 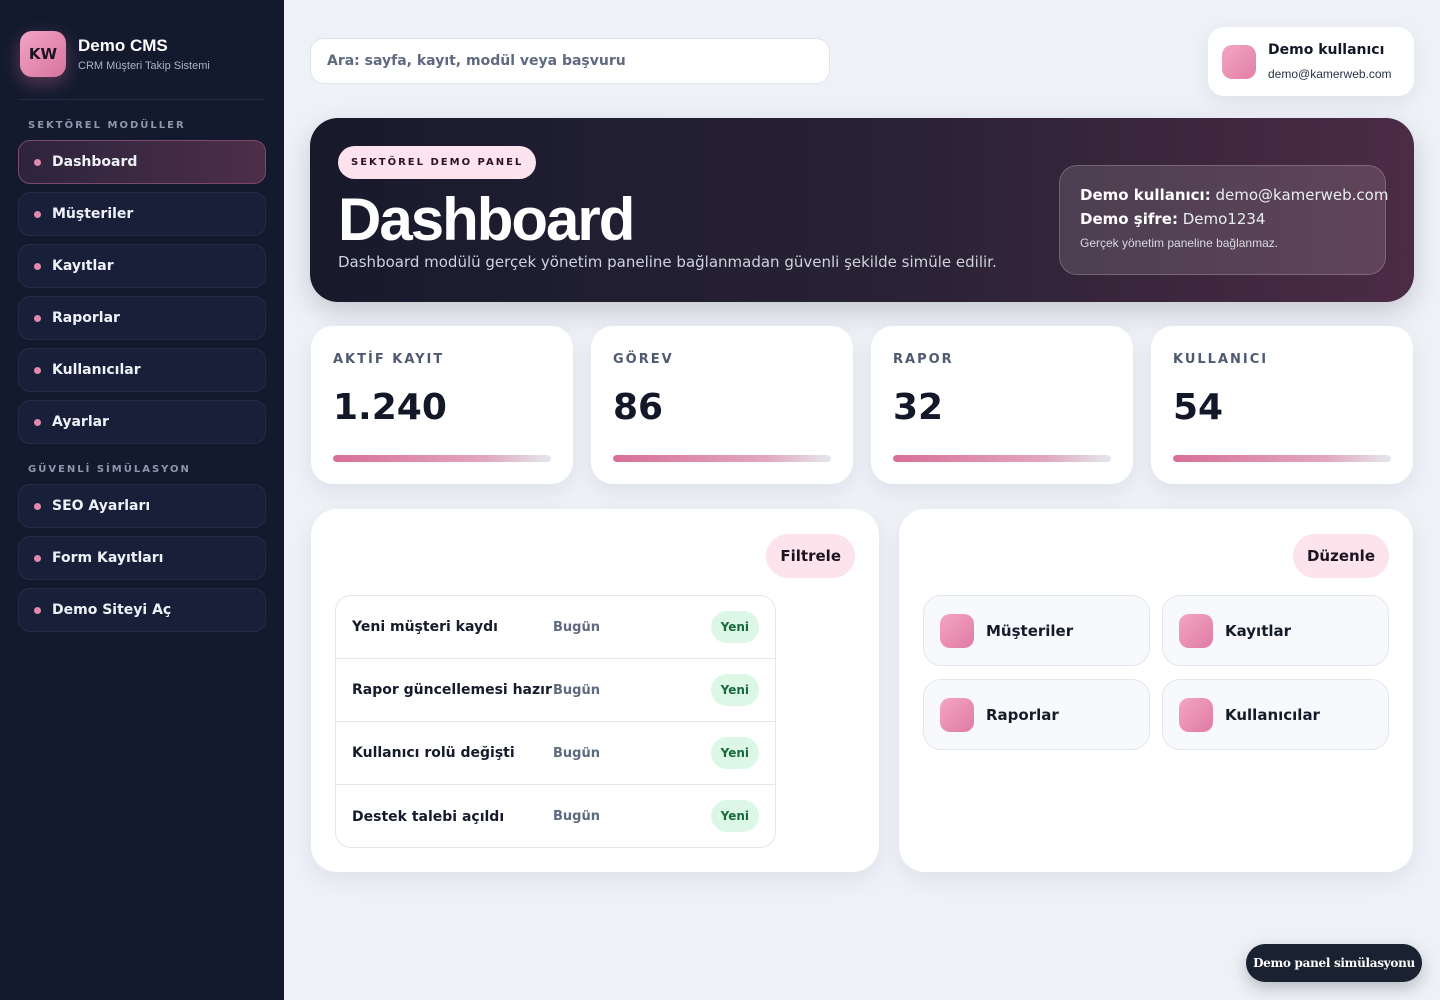 I want to click on demo-user-label: Demo kullanıcı:, so click(x=1145, y=195).